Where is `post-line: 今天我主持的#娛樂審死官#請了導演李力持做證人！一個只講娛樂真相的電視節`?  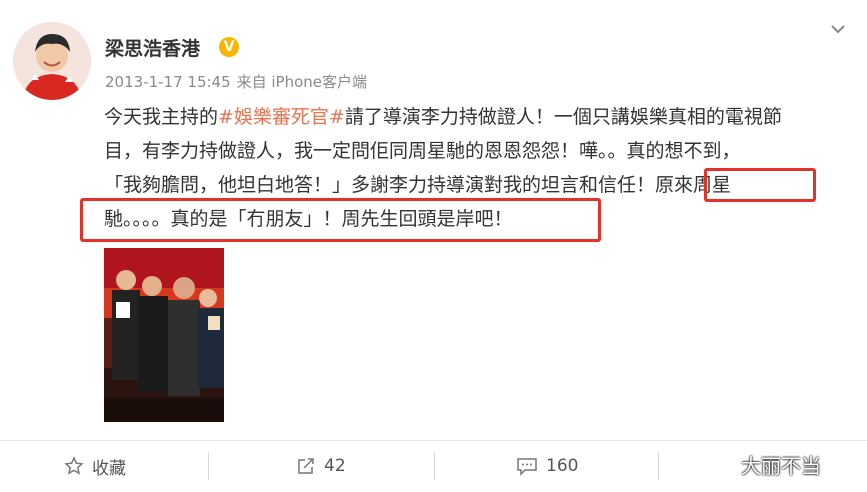
post-line: 今天我主持的#娛樂審死官#請了導演李力持做證人！一個只講娛樂真相的電視節 is located at coordinates (464, 117).